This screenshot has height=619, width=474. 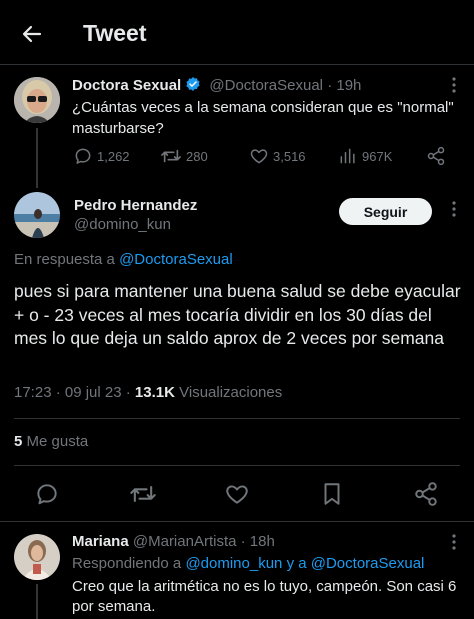 I want to click on display-name: Mariana, so click(x=100, y=541).